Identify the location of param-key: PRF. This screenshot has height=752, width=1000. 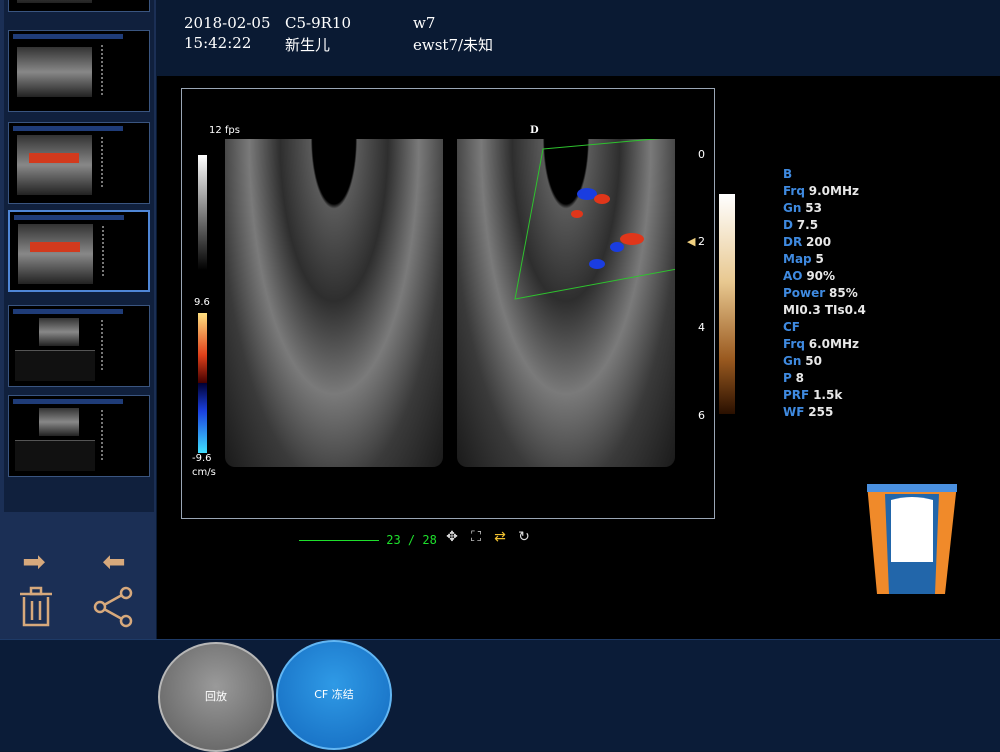
(796, 395).